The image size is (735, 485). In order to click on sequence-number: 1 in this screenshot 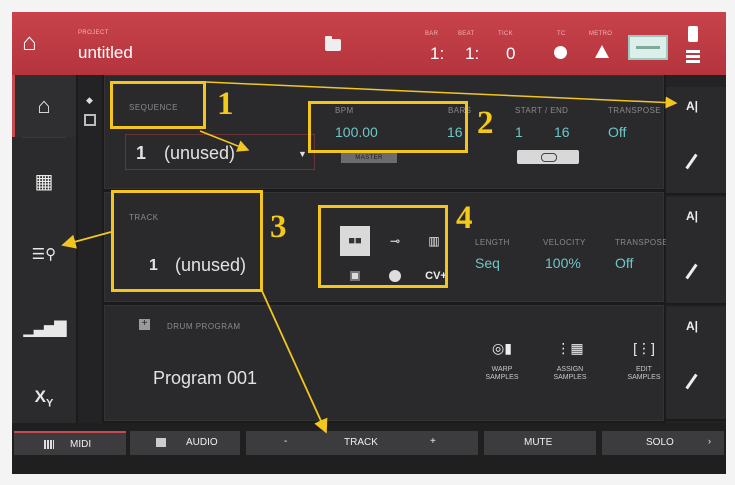, I will do `click(141, 153)`.